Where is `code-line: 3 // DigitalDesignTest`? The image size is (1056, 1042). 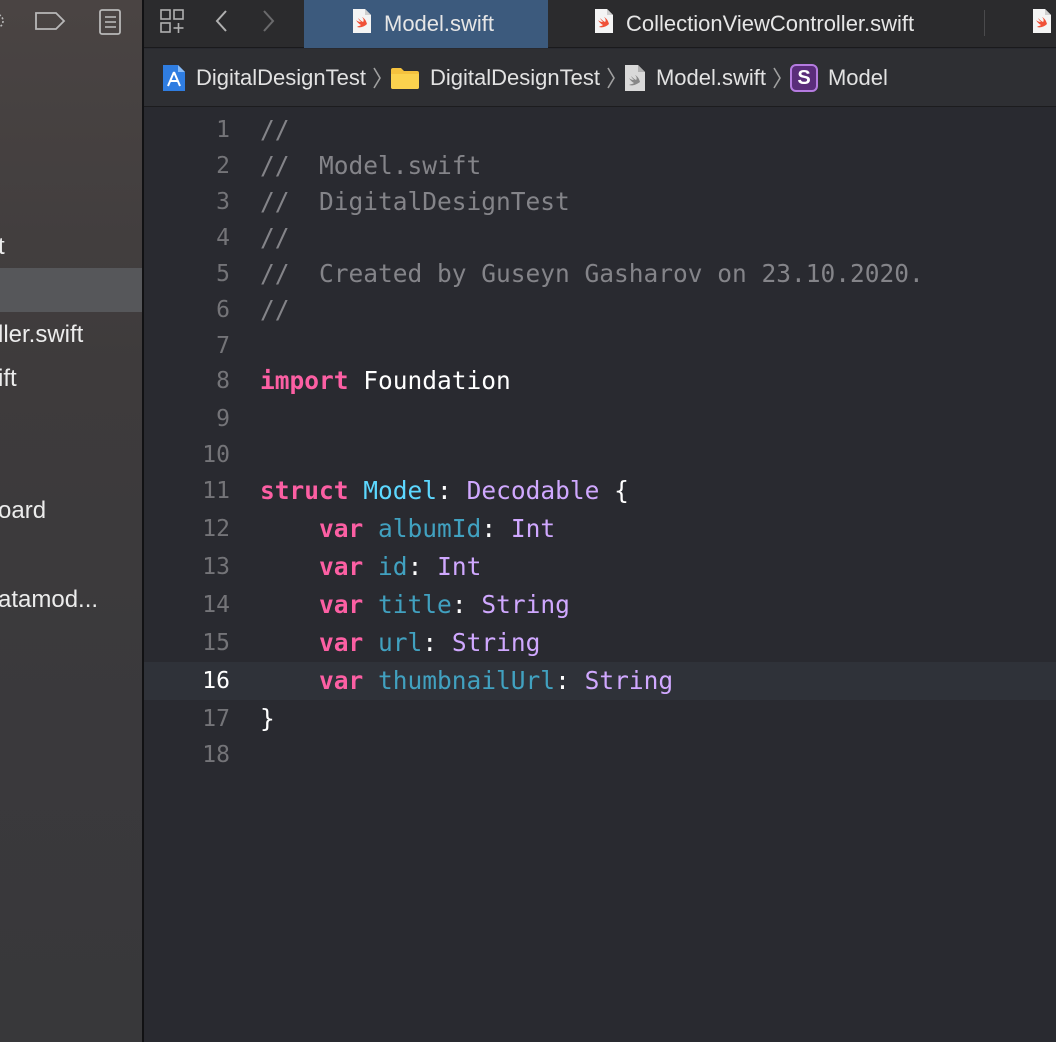 code-line: 3 // DigitalDesignTest is located at coordinates (600, 202).